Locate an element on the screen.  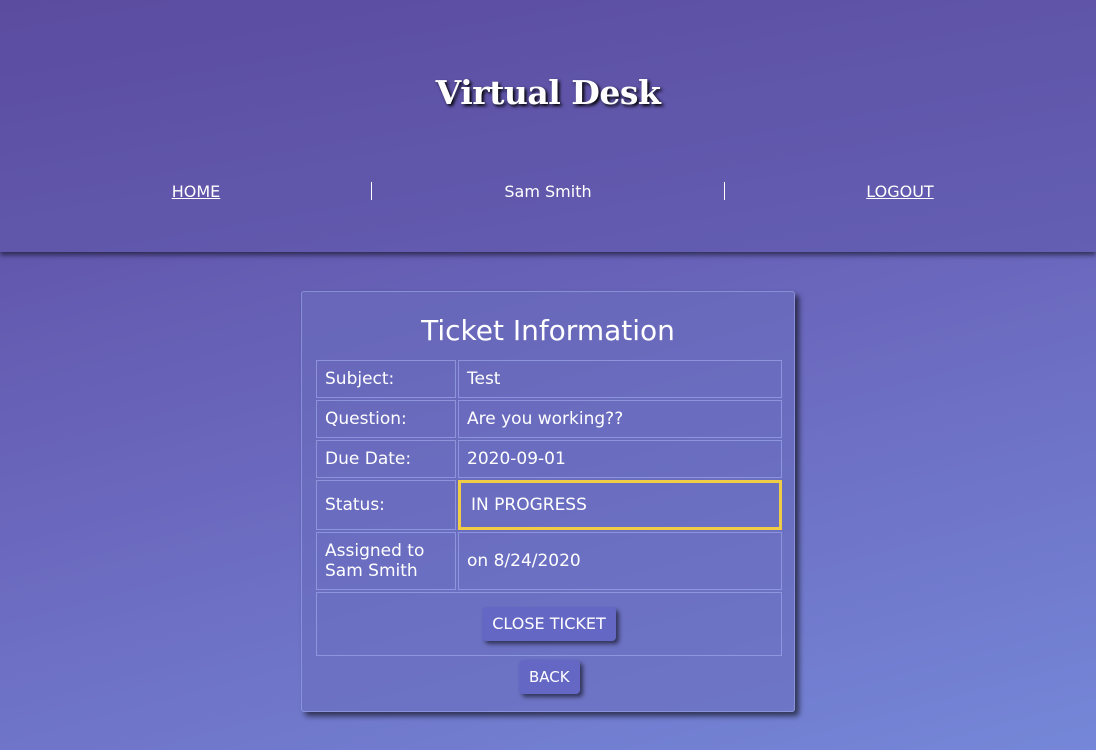
nav-item-user: Sam Smith is located at coordinates (548, 191).